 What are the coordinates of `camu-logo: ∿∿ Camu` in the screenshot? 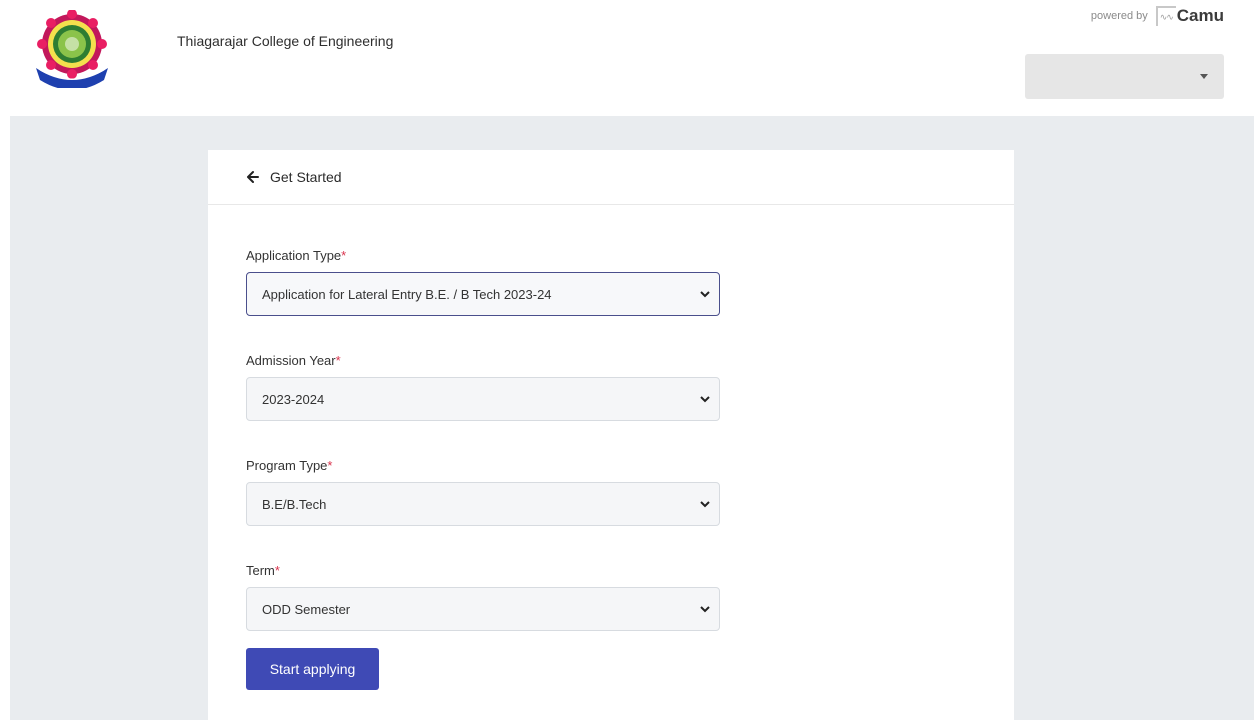 It's located at (1189, 16).